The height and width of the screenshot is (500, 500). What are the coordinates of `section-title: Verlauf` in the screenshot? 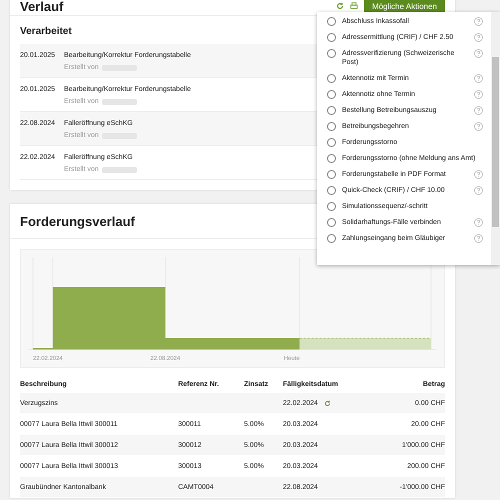 It's located at (42, 7).